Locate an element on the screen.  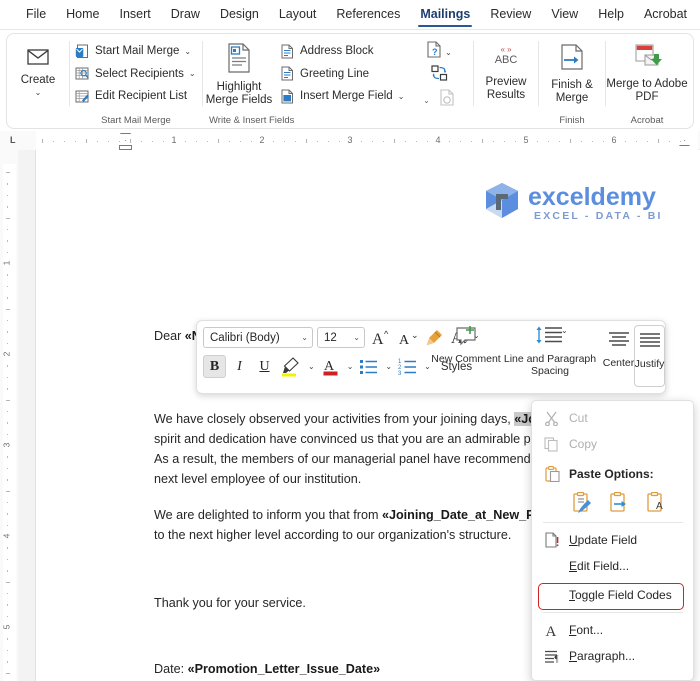
line-and-paragraph-spacing-button: ⌄ Line and Paragraph Spacing is located at coordinates (550, 351).